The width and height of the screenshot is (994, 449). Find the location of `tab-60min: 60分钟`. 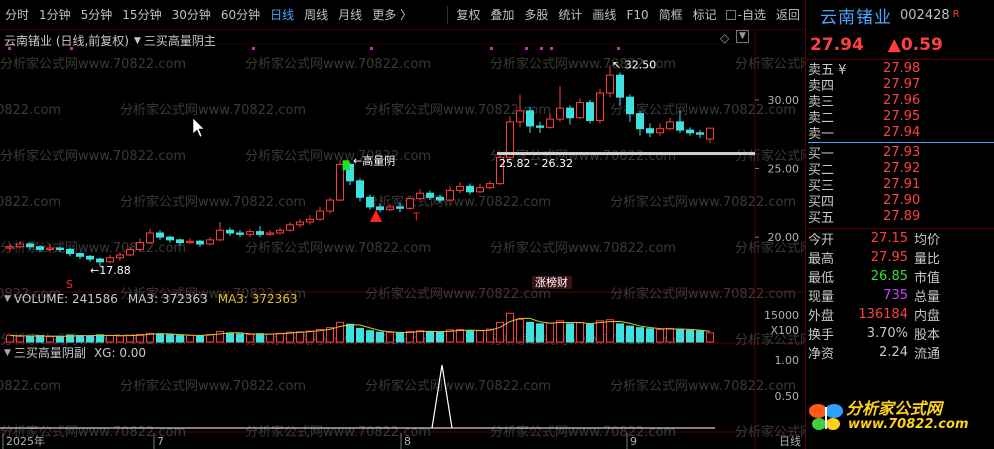

tab-60min: 60分钟 is located at coordinates (240, 15).